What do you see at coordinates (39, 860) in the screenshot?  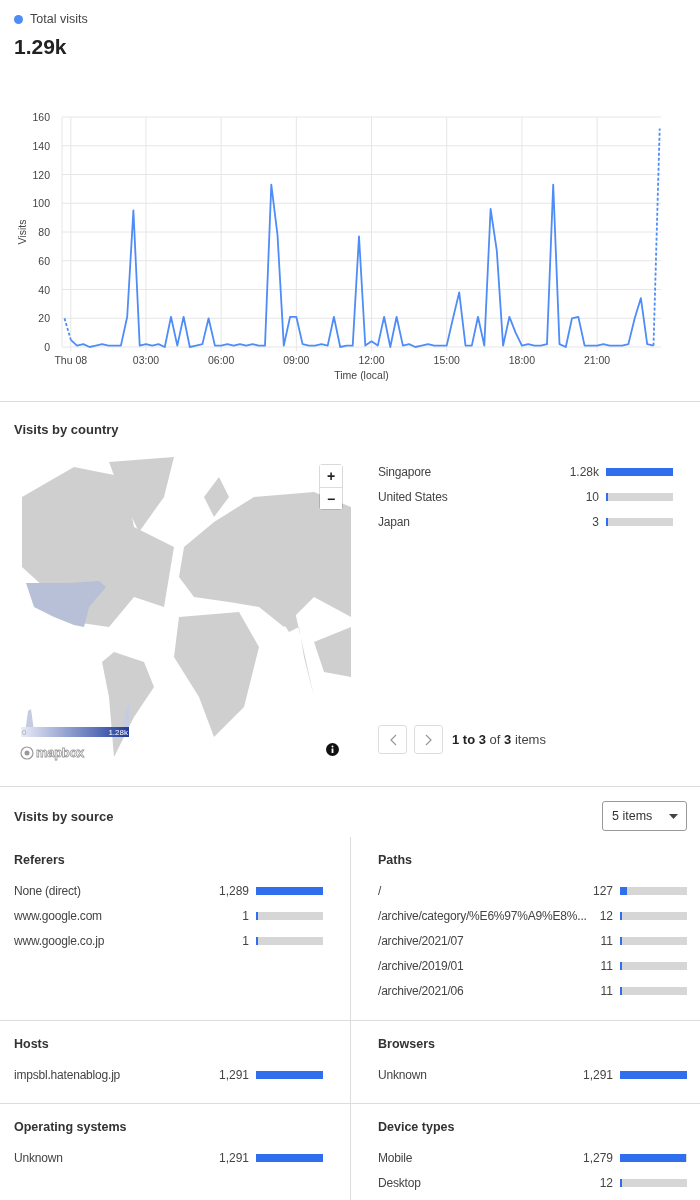 I see `panel-title: Referers` at bounding box center [39, 860].